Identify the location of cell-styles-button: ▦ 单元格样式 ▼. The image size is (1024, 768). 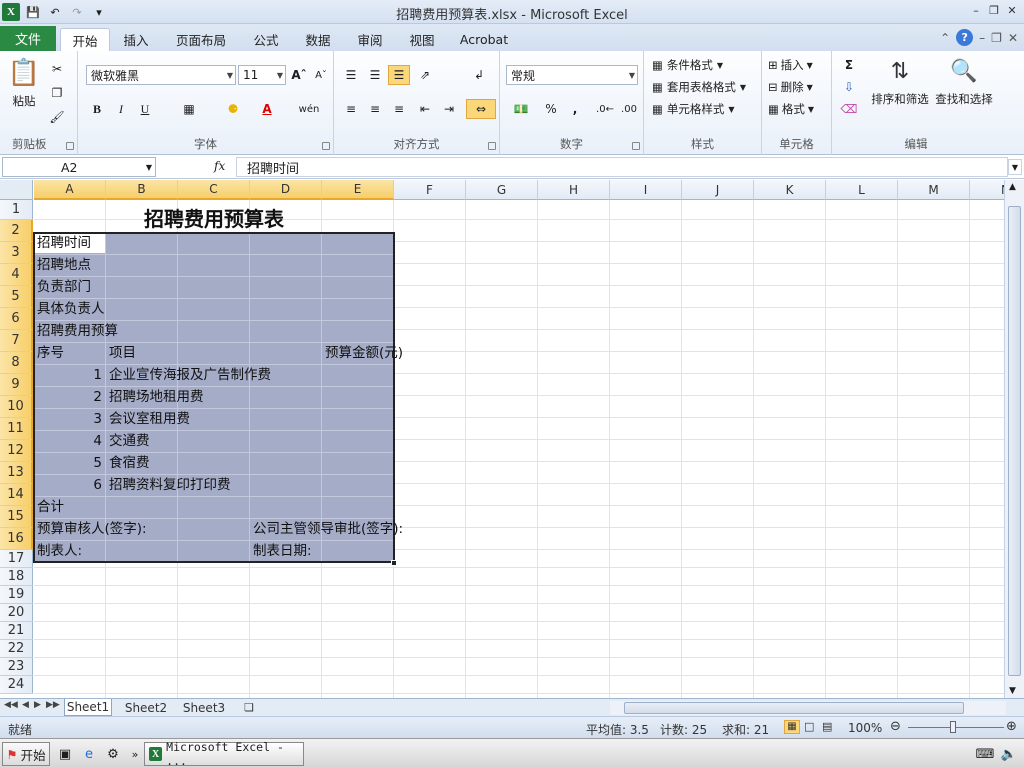
(693, 109).